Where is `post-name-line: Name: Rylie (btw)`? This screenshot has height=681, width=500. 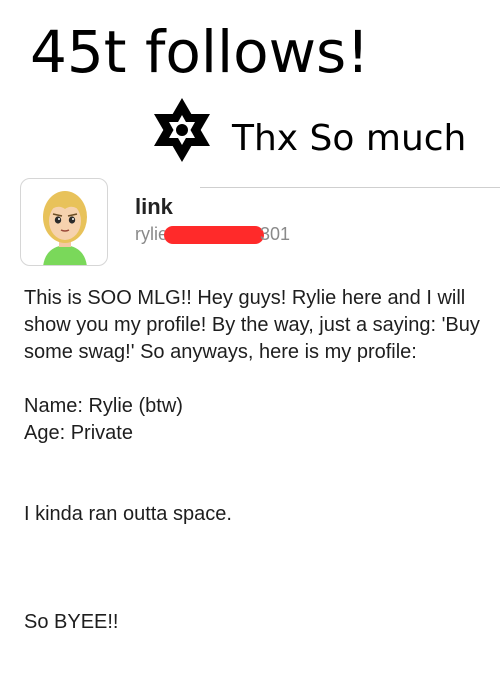
post-name-line: Name: Rylie (btw) is located at coordinates (103, 406).